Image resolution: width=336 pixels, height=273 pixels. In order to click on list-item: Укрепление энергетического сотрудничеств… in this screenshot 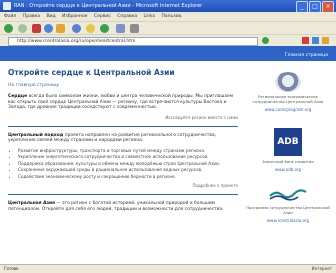, I will do `click(128, 156)`.